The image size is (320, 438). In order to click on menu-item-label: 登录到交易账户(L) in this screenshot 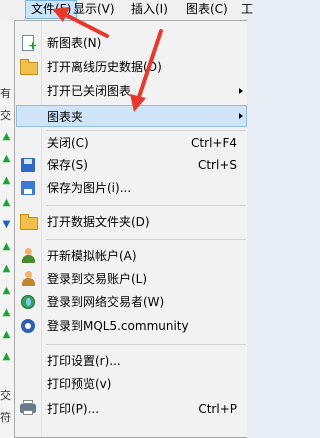, I will do `click(97, 279)`.